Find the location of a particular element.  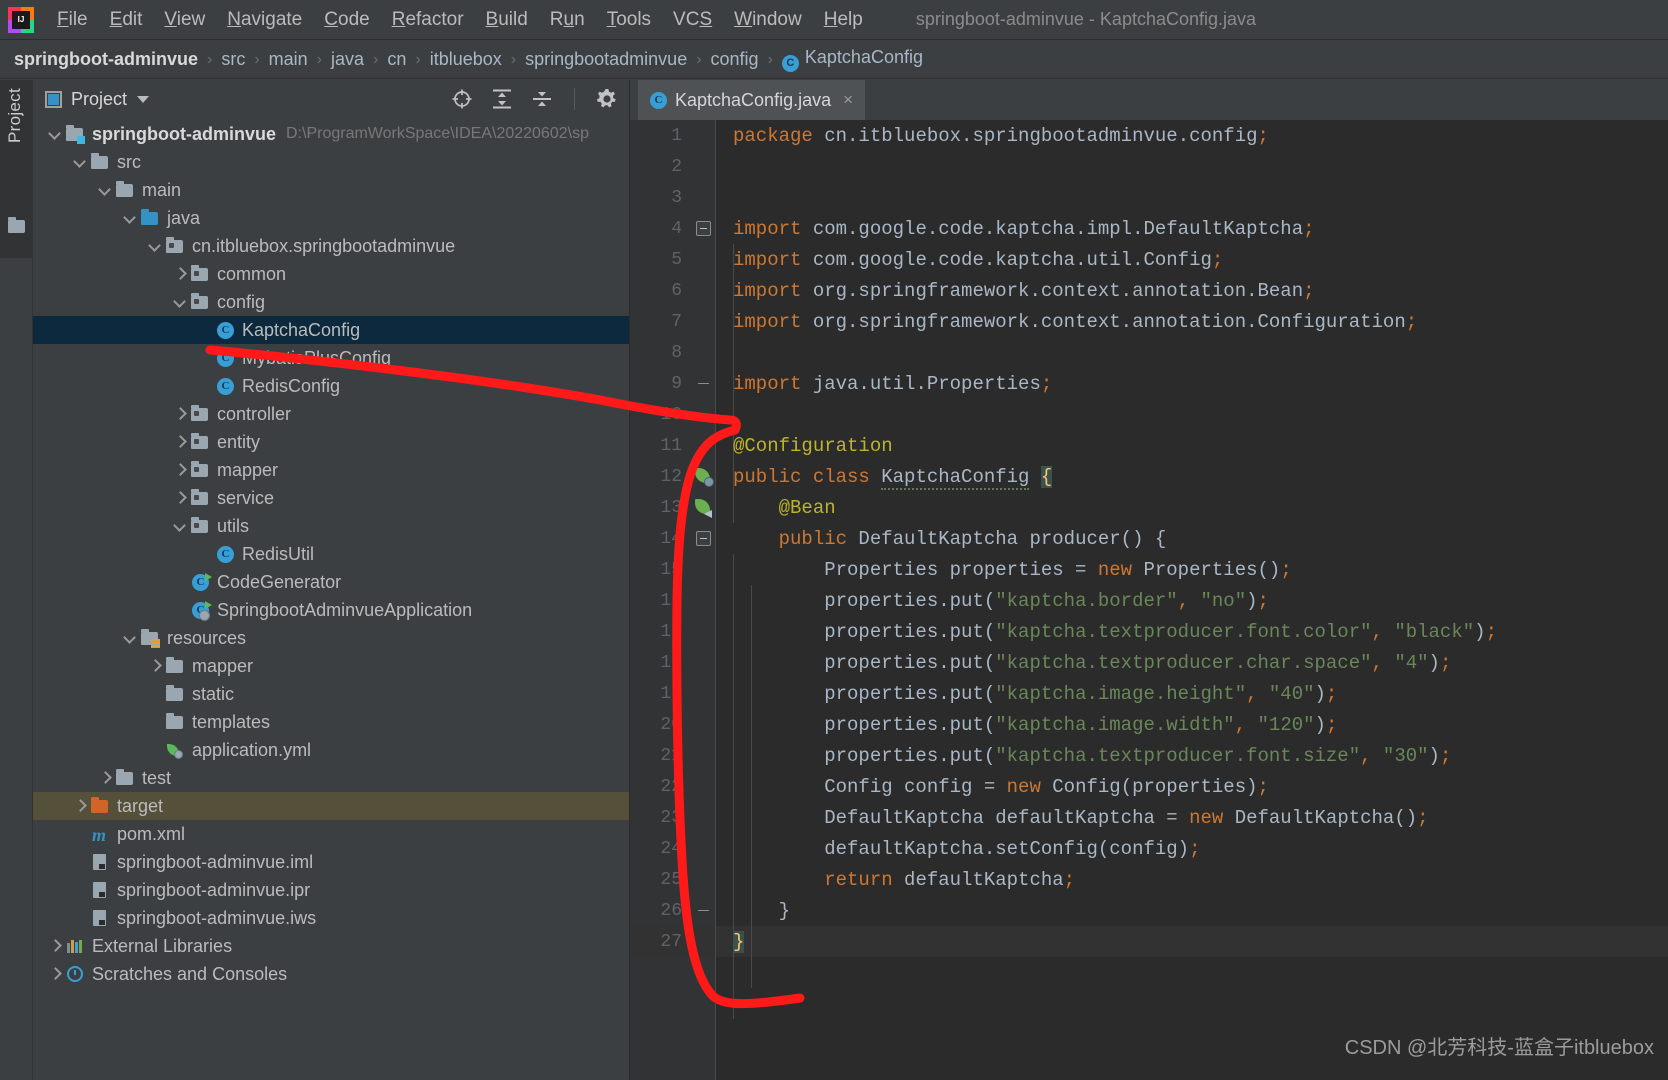

tree-node-external-libraries: External Libraries is located at coordinates (331, 946).